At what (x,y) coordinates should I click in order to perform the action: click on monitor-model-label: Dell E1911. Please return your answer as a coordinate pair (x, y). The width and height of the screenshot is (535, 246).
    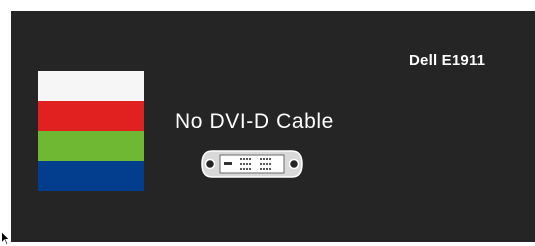
    Looking at the image, I should click on (447, 60).